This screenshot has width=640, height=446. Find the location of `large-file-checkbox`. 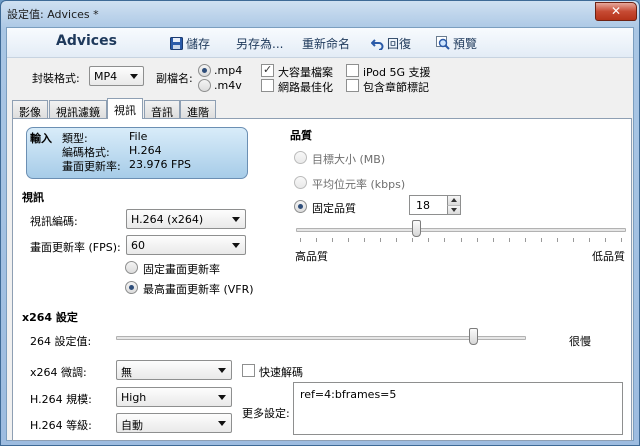

large-file-checkbox is located at coordinates (267, 70).